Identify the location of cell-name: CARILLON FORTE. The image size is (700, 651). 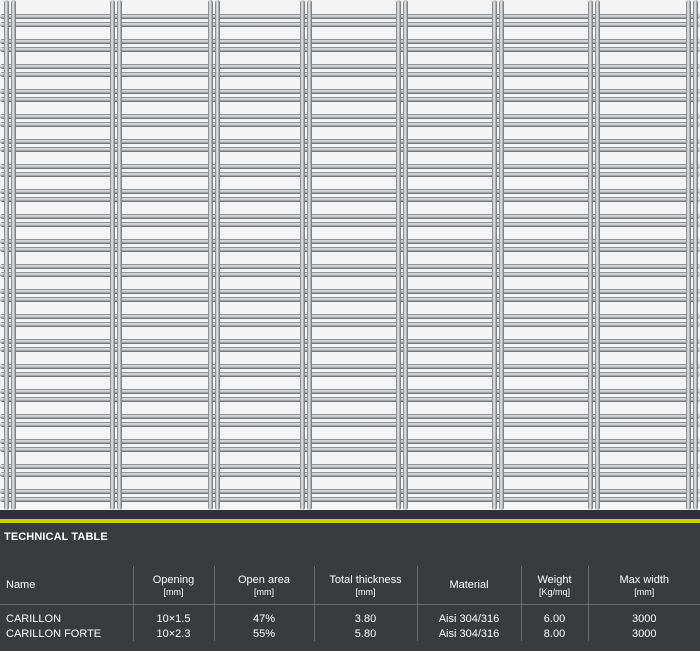
(54, 633).